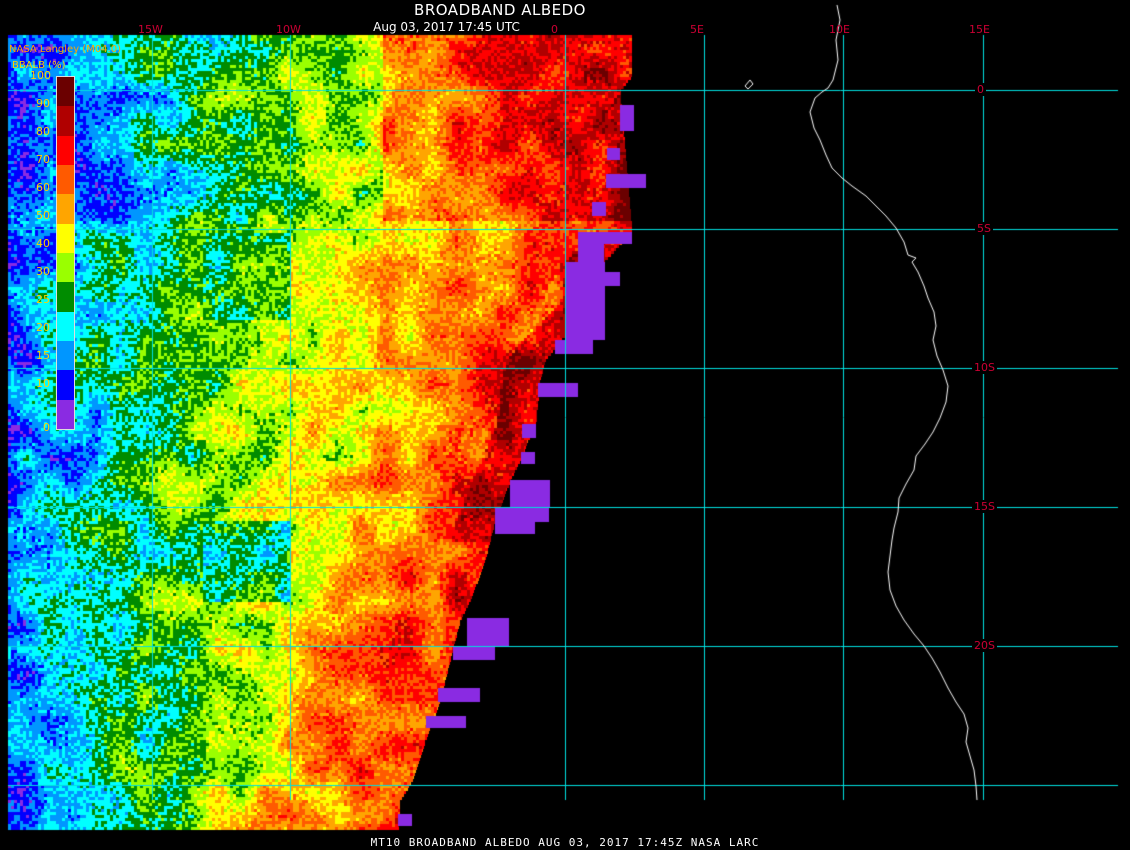 The image size is (1130, 850). What do you see at coordinates (43, 187) in the screenshot?
I see `legend-label: 60` at bounding box center [43, 187].